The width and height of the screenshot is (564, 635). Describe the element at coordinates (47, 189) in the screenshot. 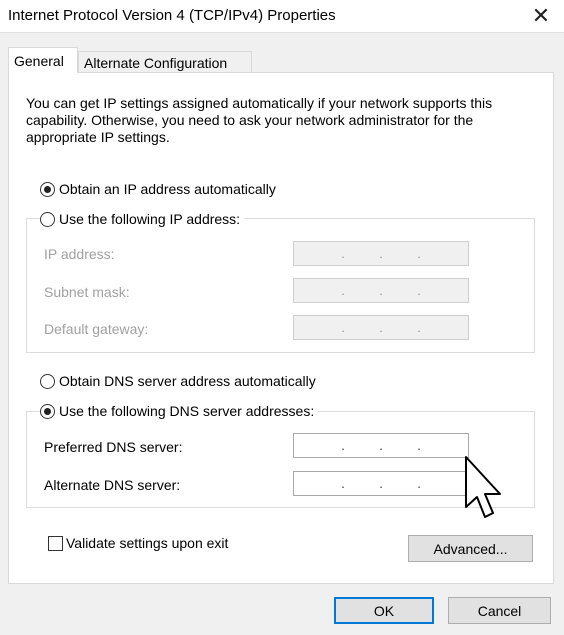

I see `ip-auto-radio` at that location.